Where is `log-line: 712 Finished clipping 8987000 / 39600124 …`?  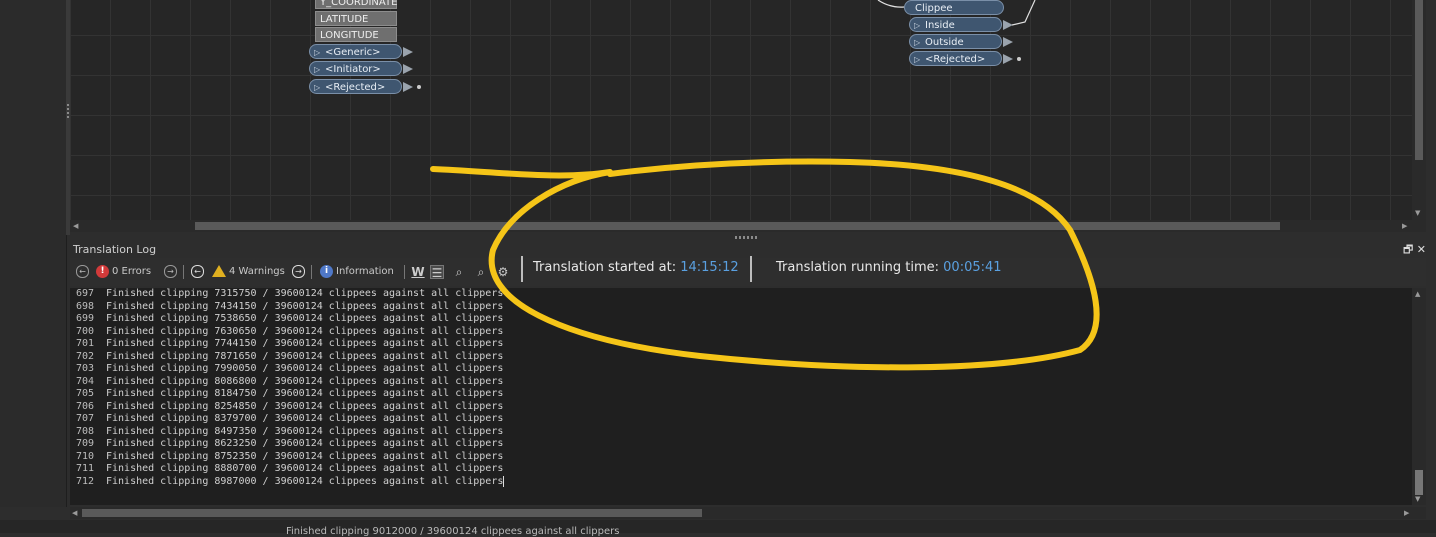 log-line: 712 Finished clipping 8987000 / 39600124 … is located at coordinates (741, 482).